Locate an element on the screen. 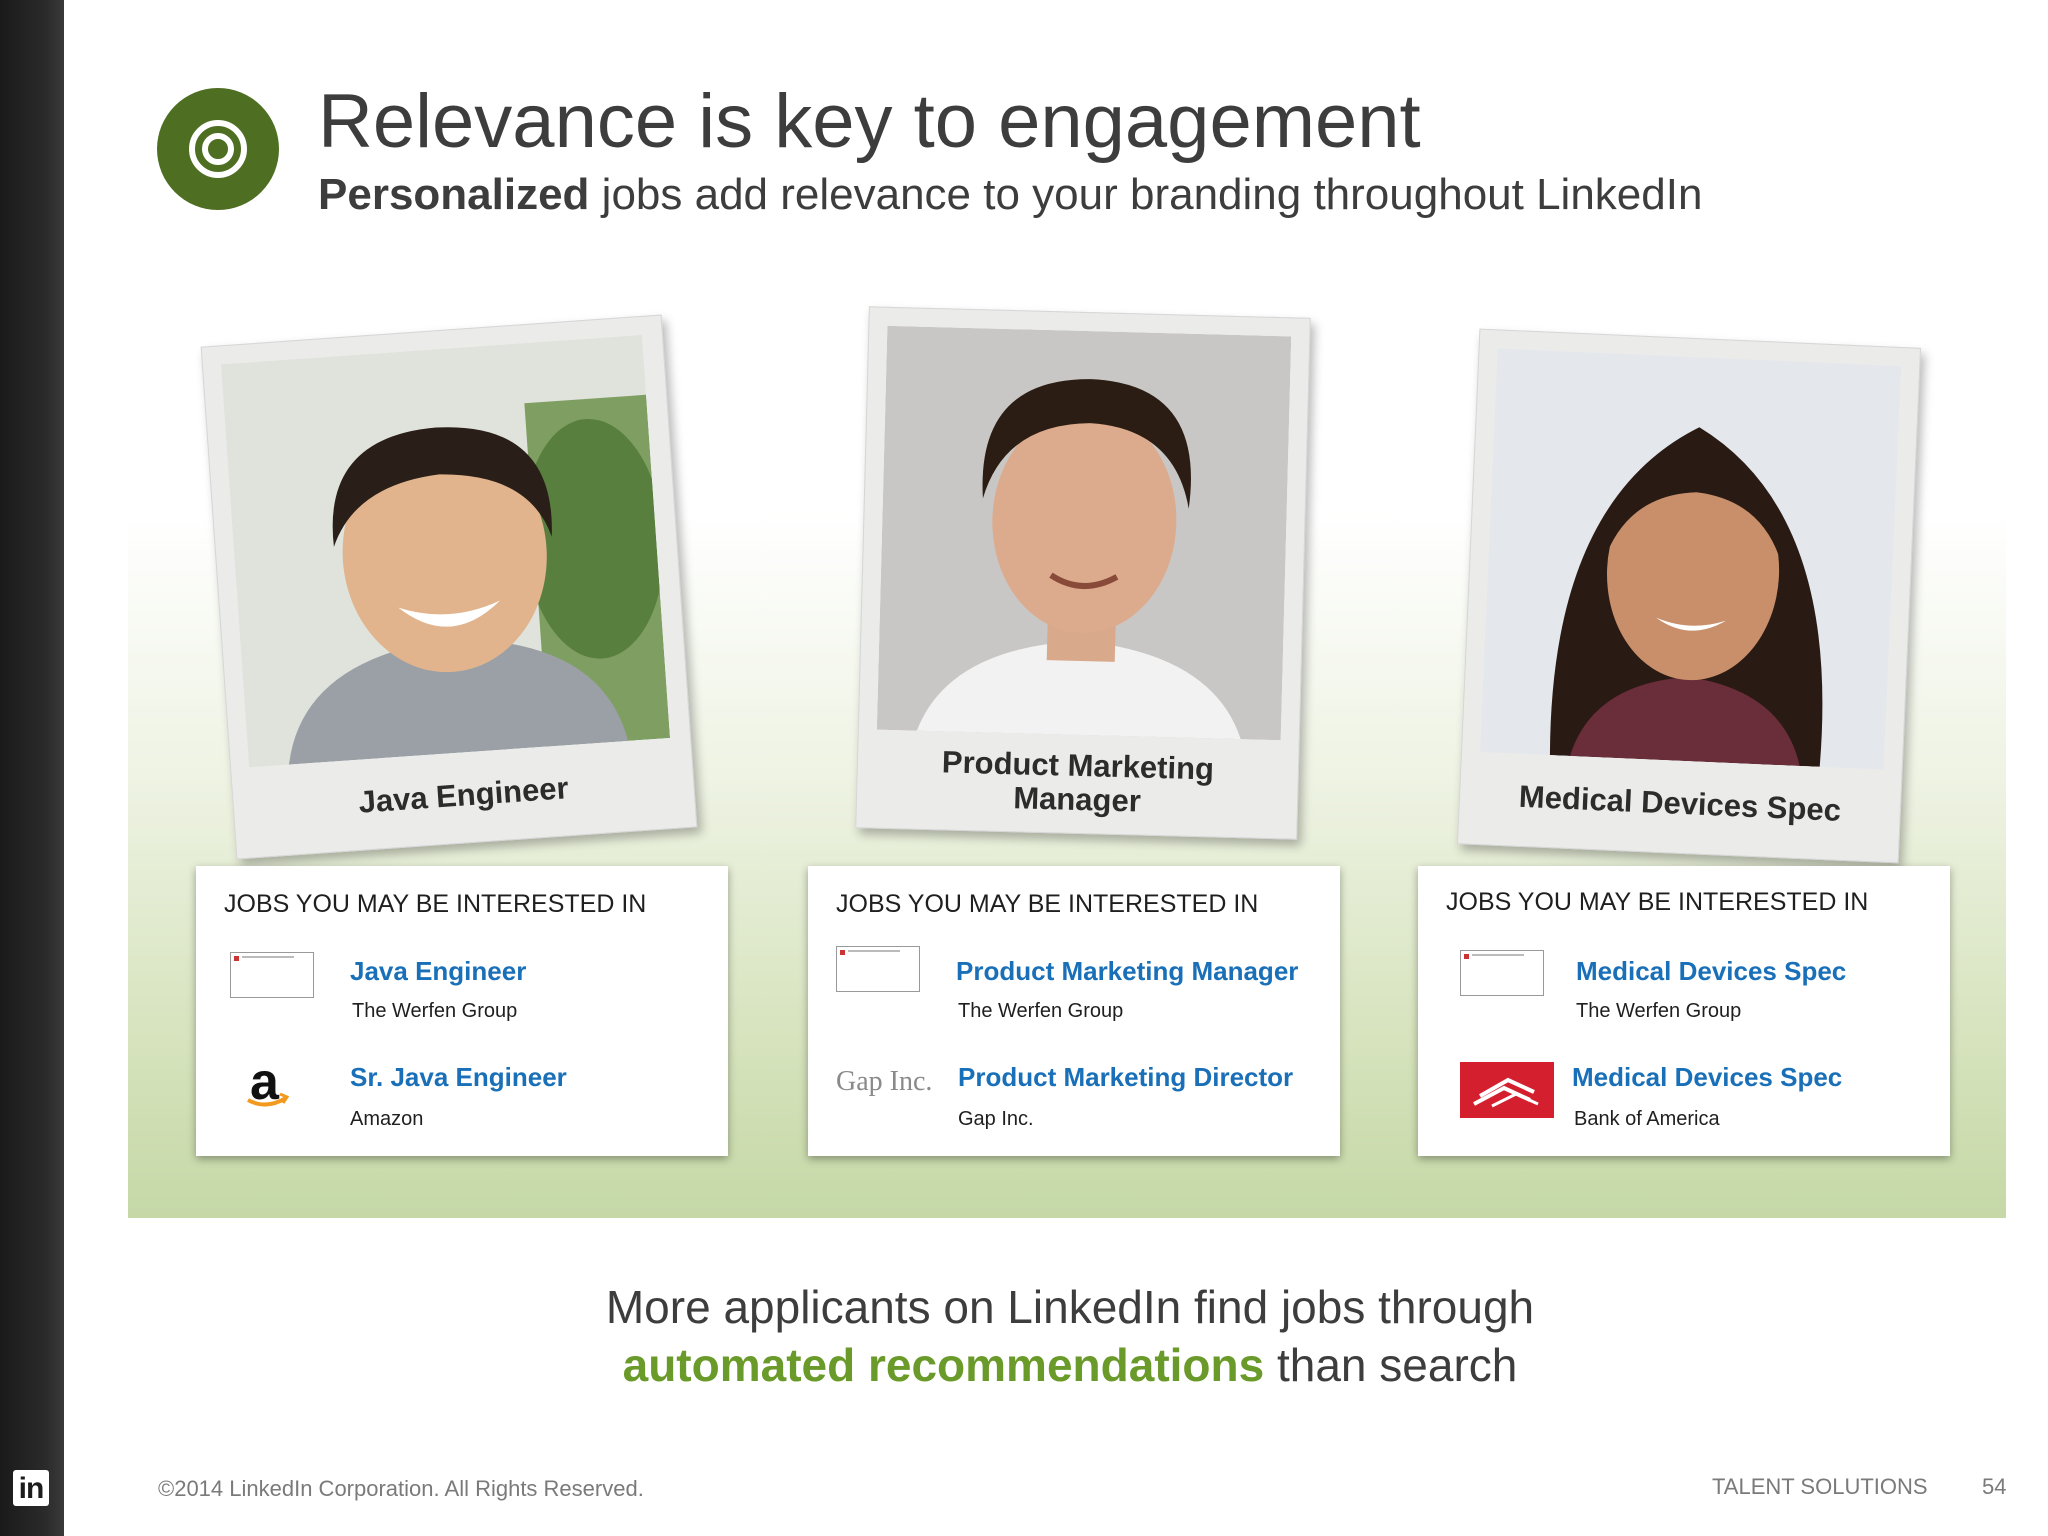 The height and width of the screenshot is (1536, 2048). gap-logo-text: Gap Inc. is located at coordinates (884, 1081).